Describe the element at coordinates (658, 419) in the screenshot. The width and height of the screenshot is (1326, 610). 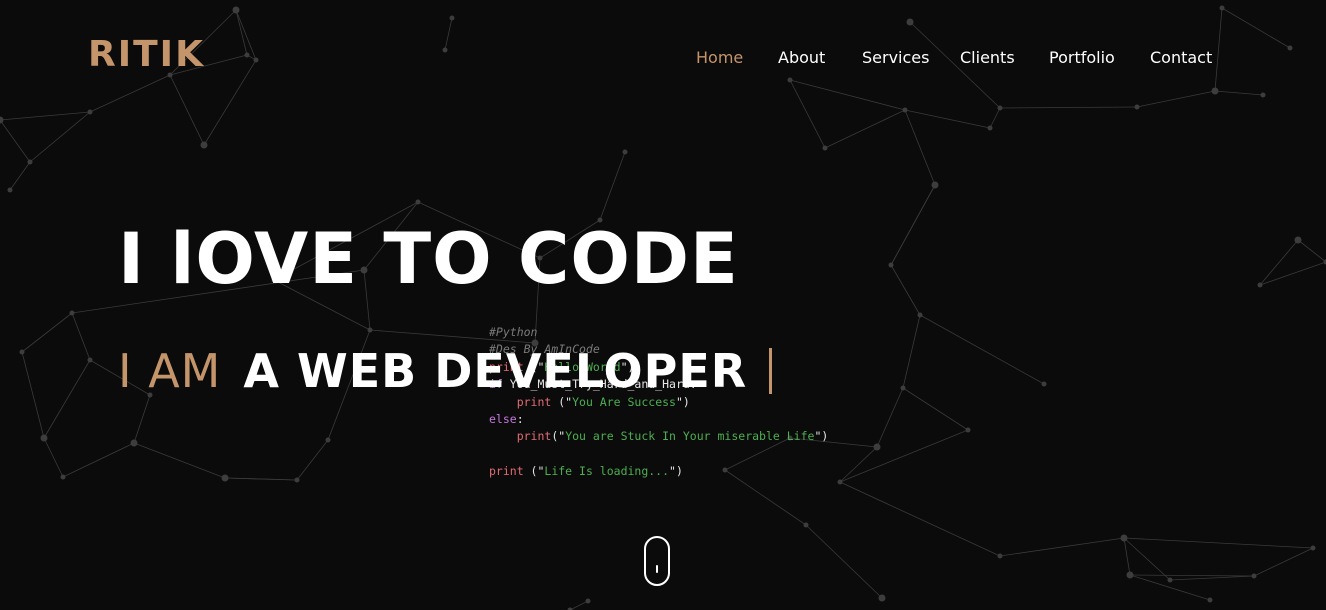
I see `code-line: else:` at that location.